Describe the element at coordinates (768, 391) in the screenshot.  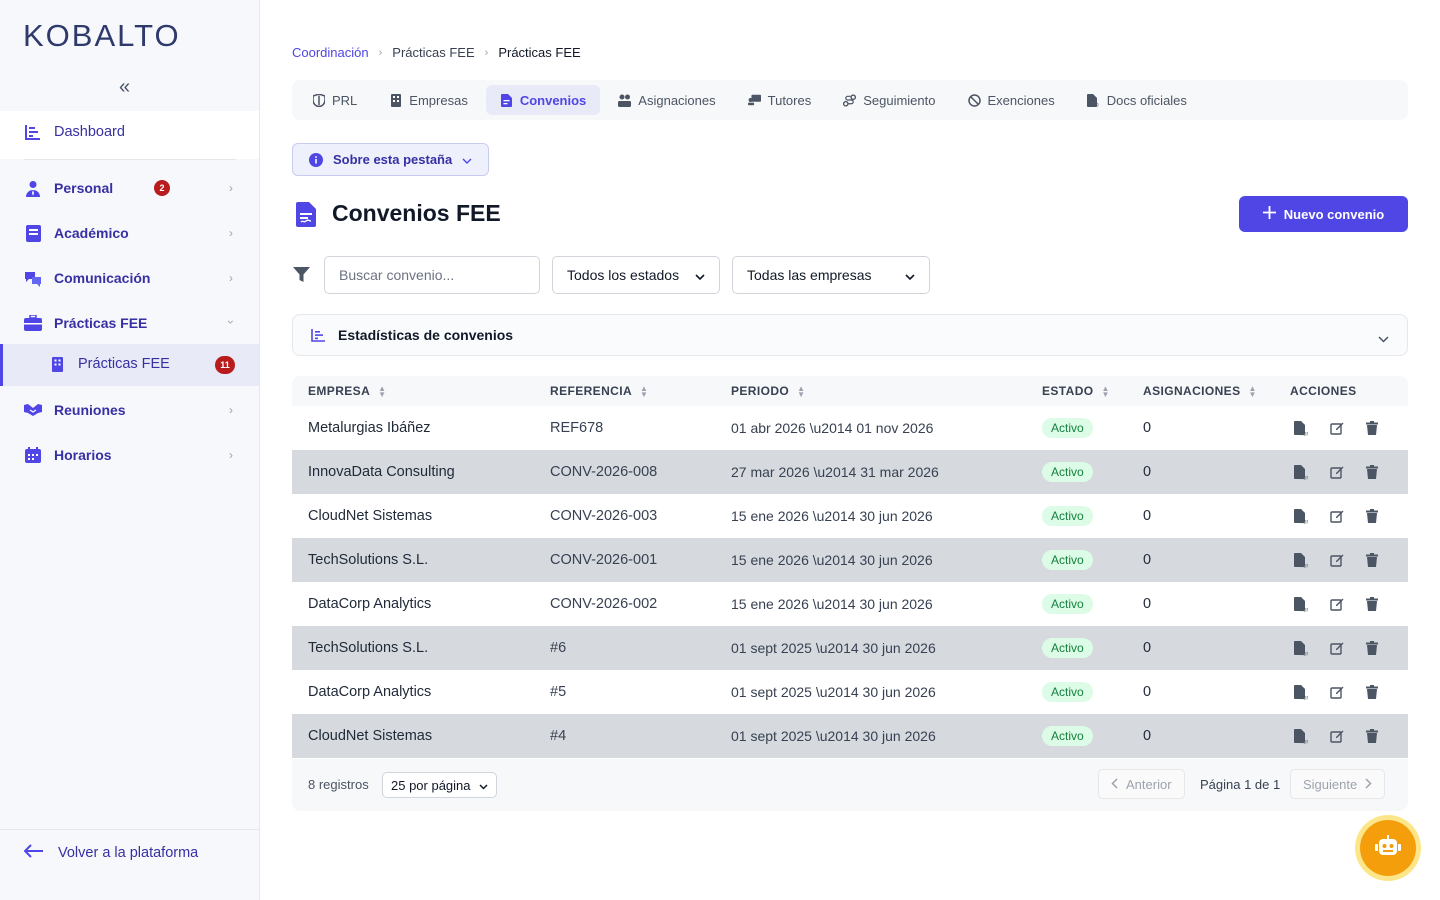
I see `column-header-periodo: PERIODO ▲ ▼` at that location.